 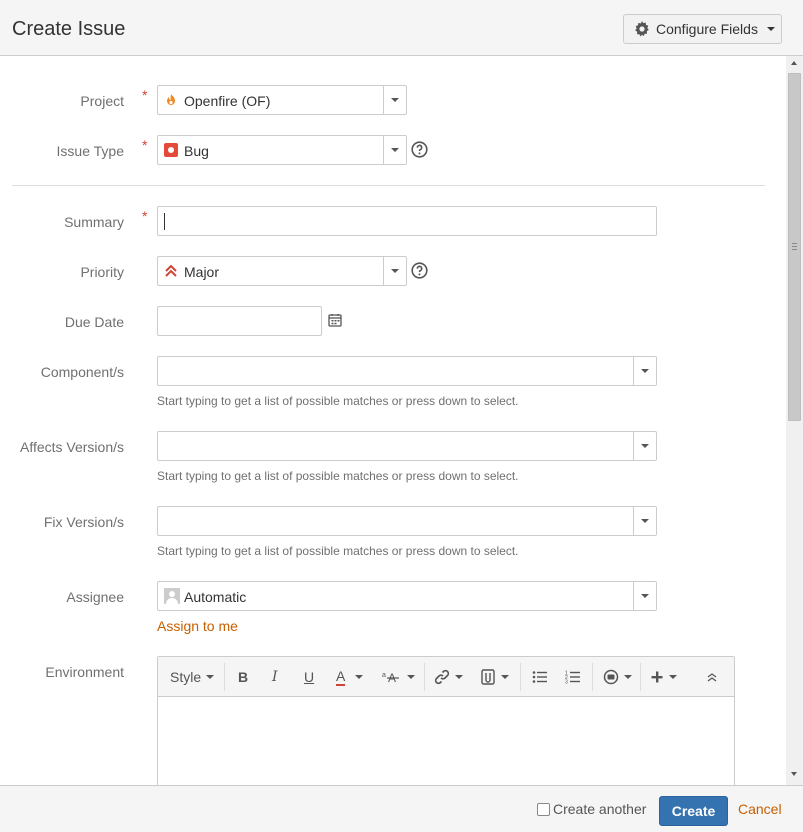 I want to click on create-another-checkbox, so click(x=543, y=809).